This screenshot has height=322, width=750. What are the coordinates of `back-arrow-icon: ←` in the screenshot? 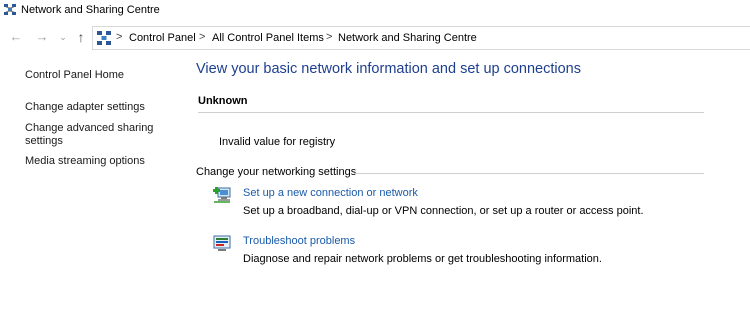 It's located at (16, 37).